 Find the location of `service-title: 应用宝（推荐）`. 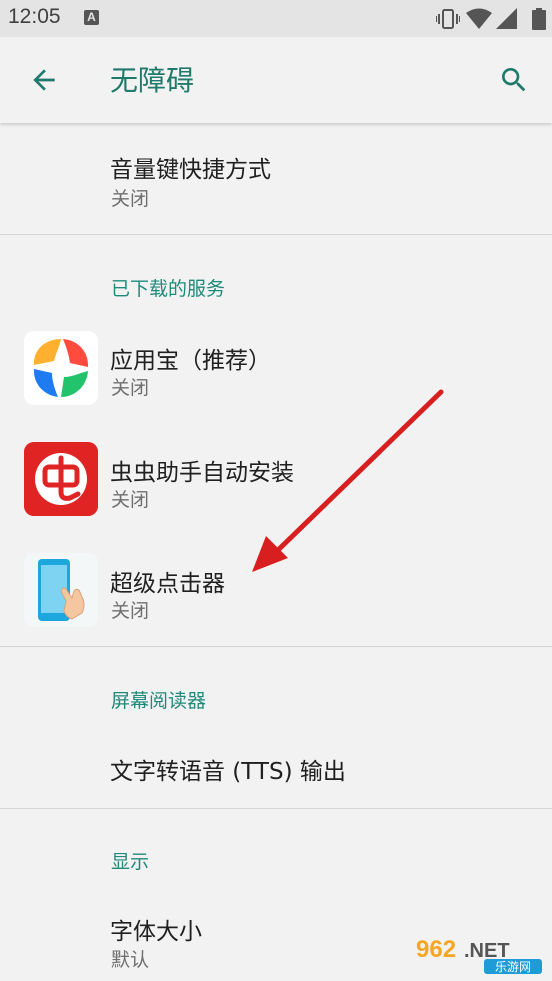

service-title: 应用宝（推荐） is located at coordinates (190, 361).